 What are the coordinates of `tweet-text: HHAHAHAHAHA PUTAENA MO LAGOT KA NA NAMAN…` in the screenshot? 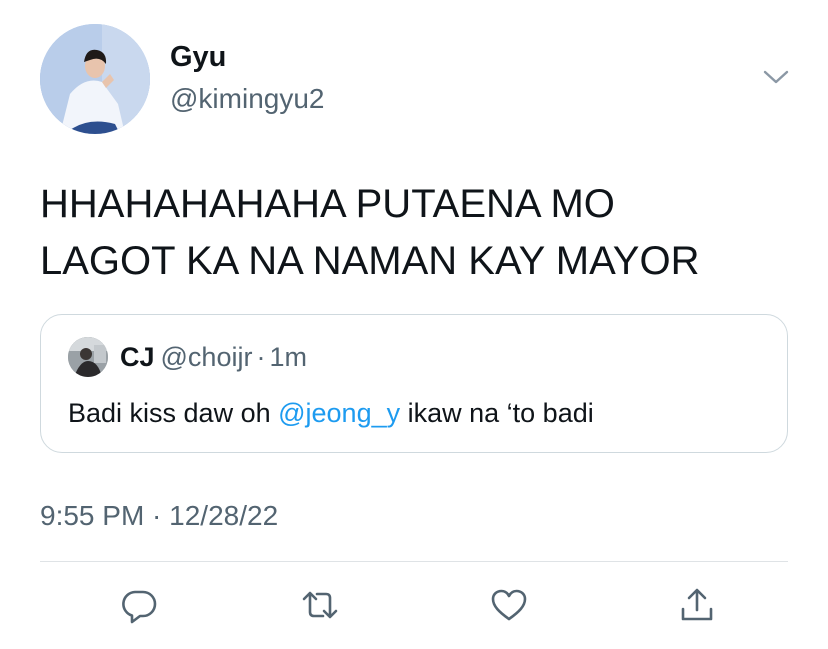 It's located at (370, 232).